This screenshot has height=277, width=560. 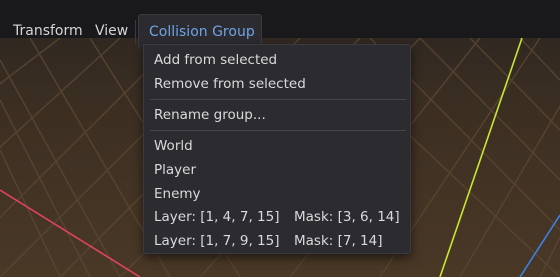 I want to click on menu-item-group-world: World, so click(x=173, y=146).